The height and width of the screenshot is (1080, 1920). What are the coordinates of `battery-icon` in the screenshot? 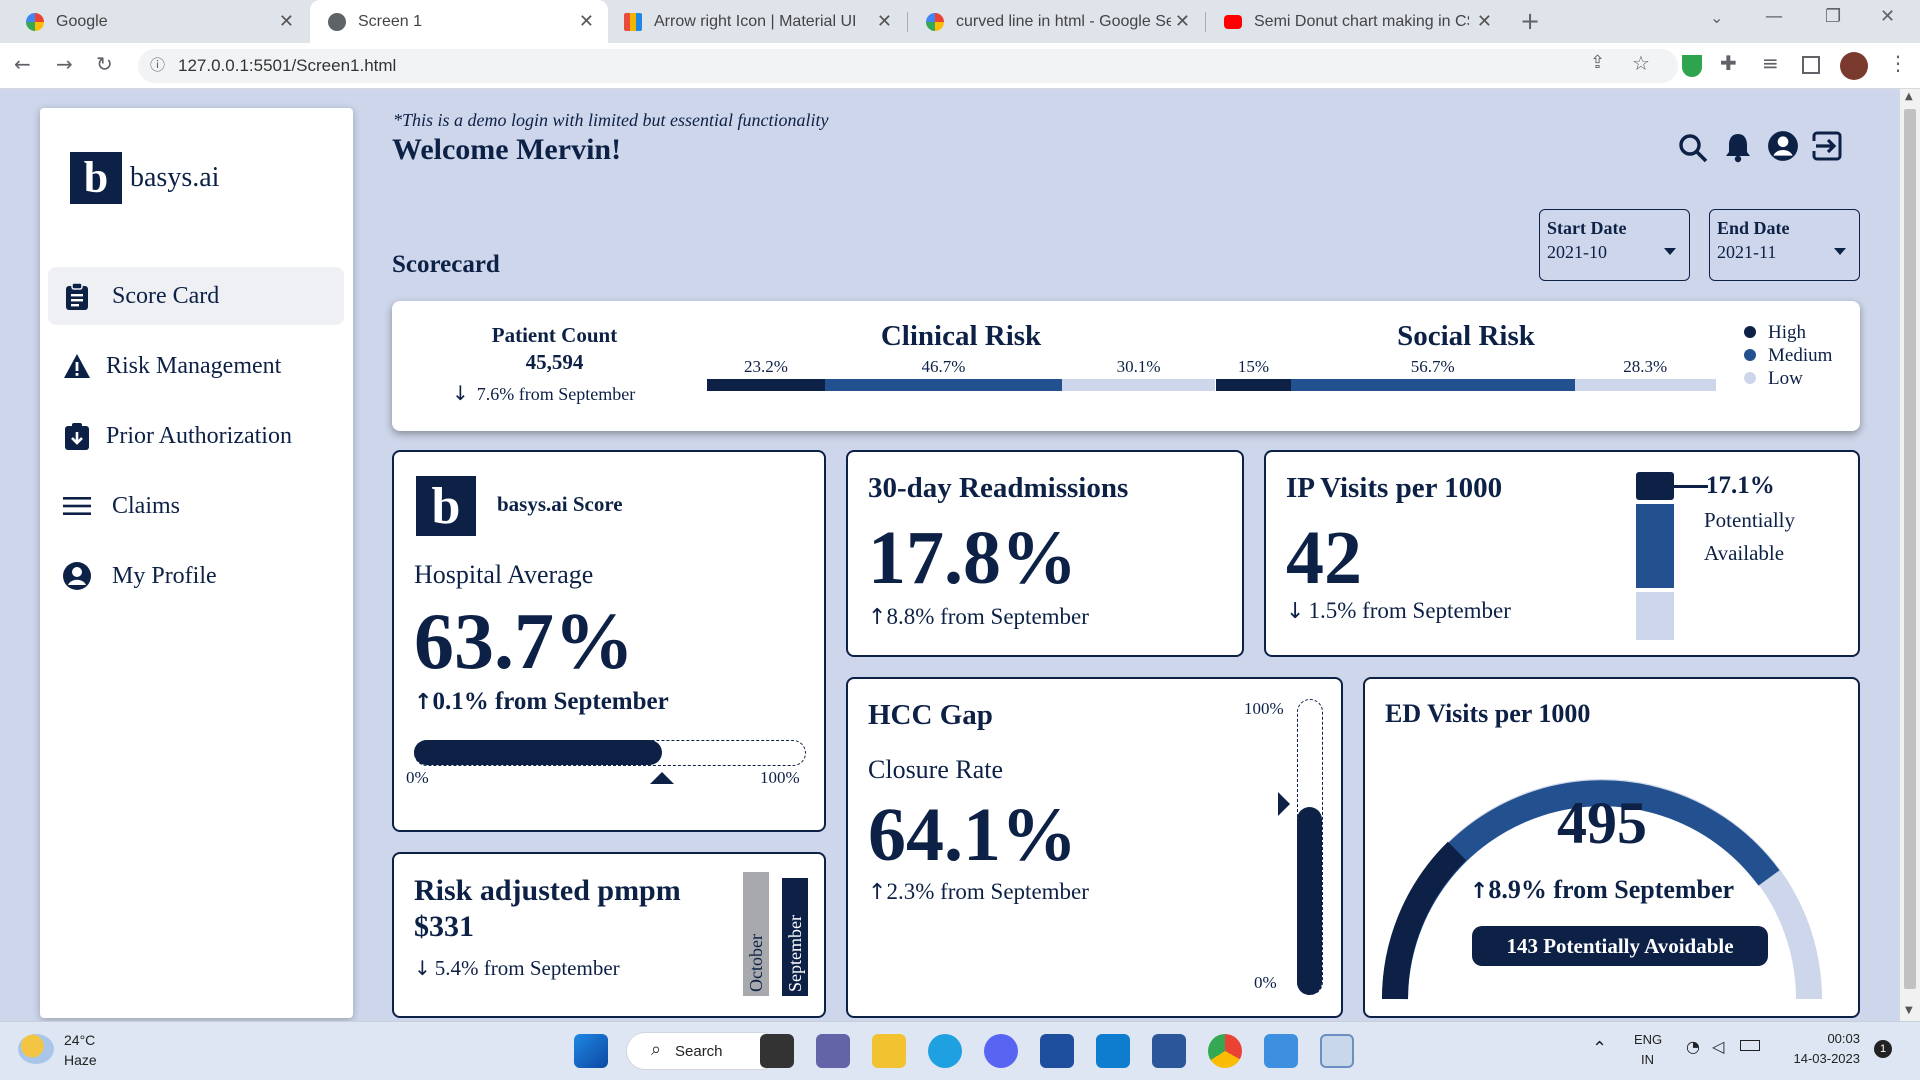 It's located at (1750, 1045).